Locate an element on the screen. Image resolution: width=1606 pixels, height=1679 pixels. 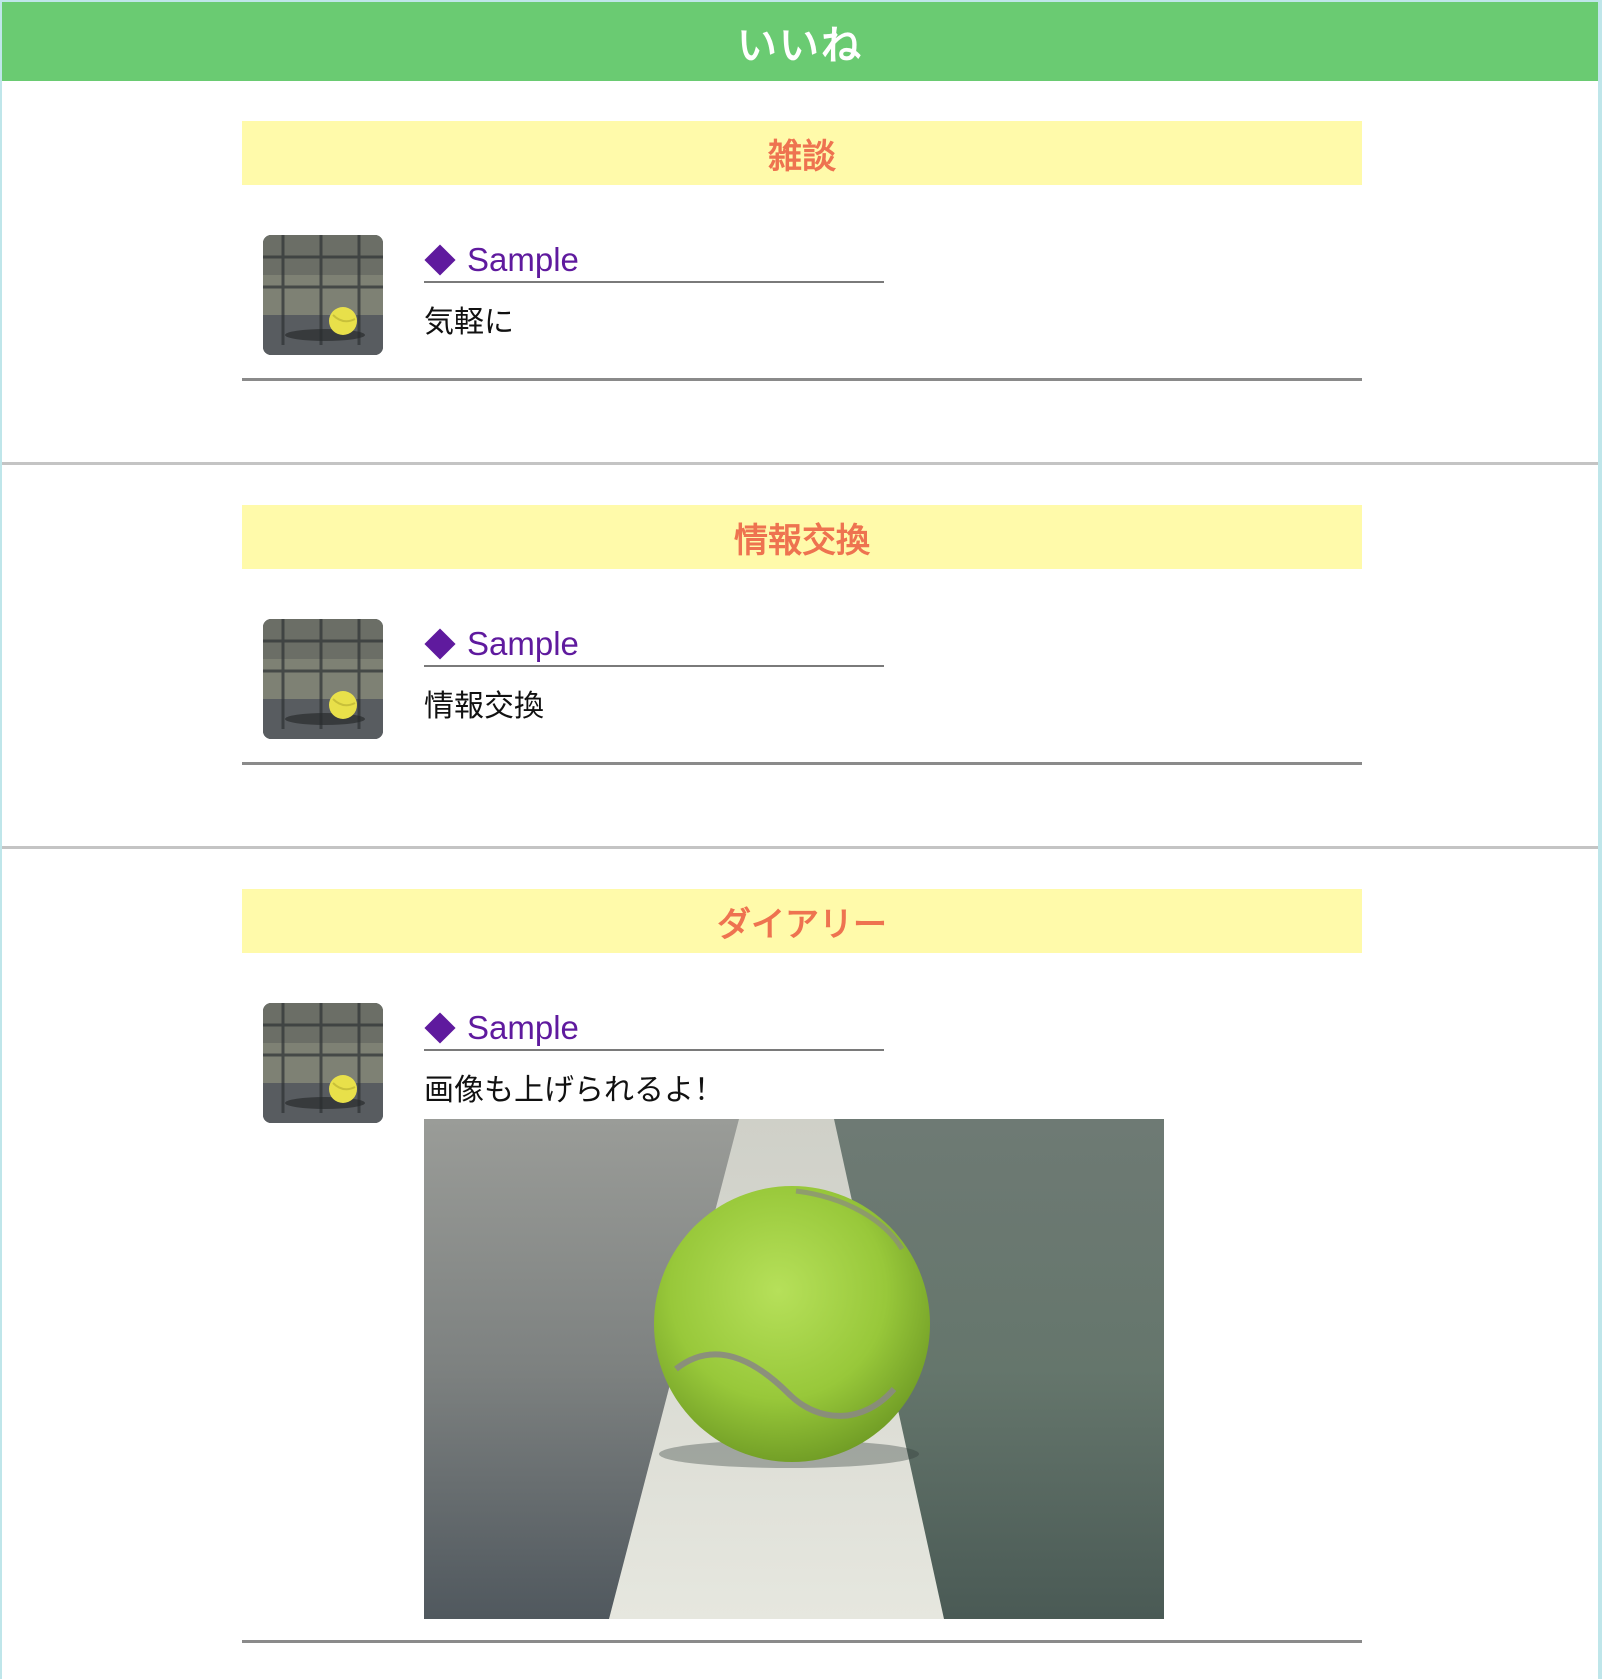
page-title: いいね is located at coordinates (800, 45).